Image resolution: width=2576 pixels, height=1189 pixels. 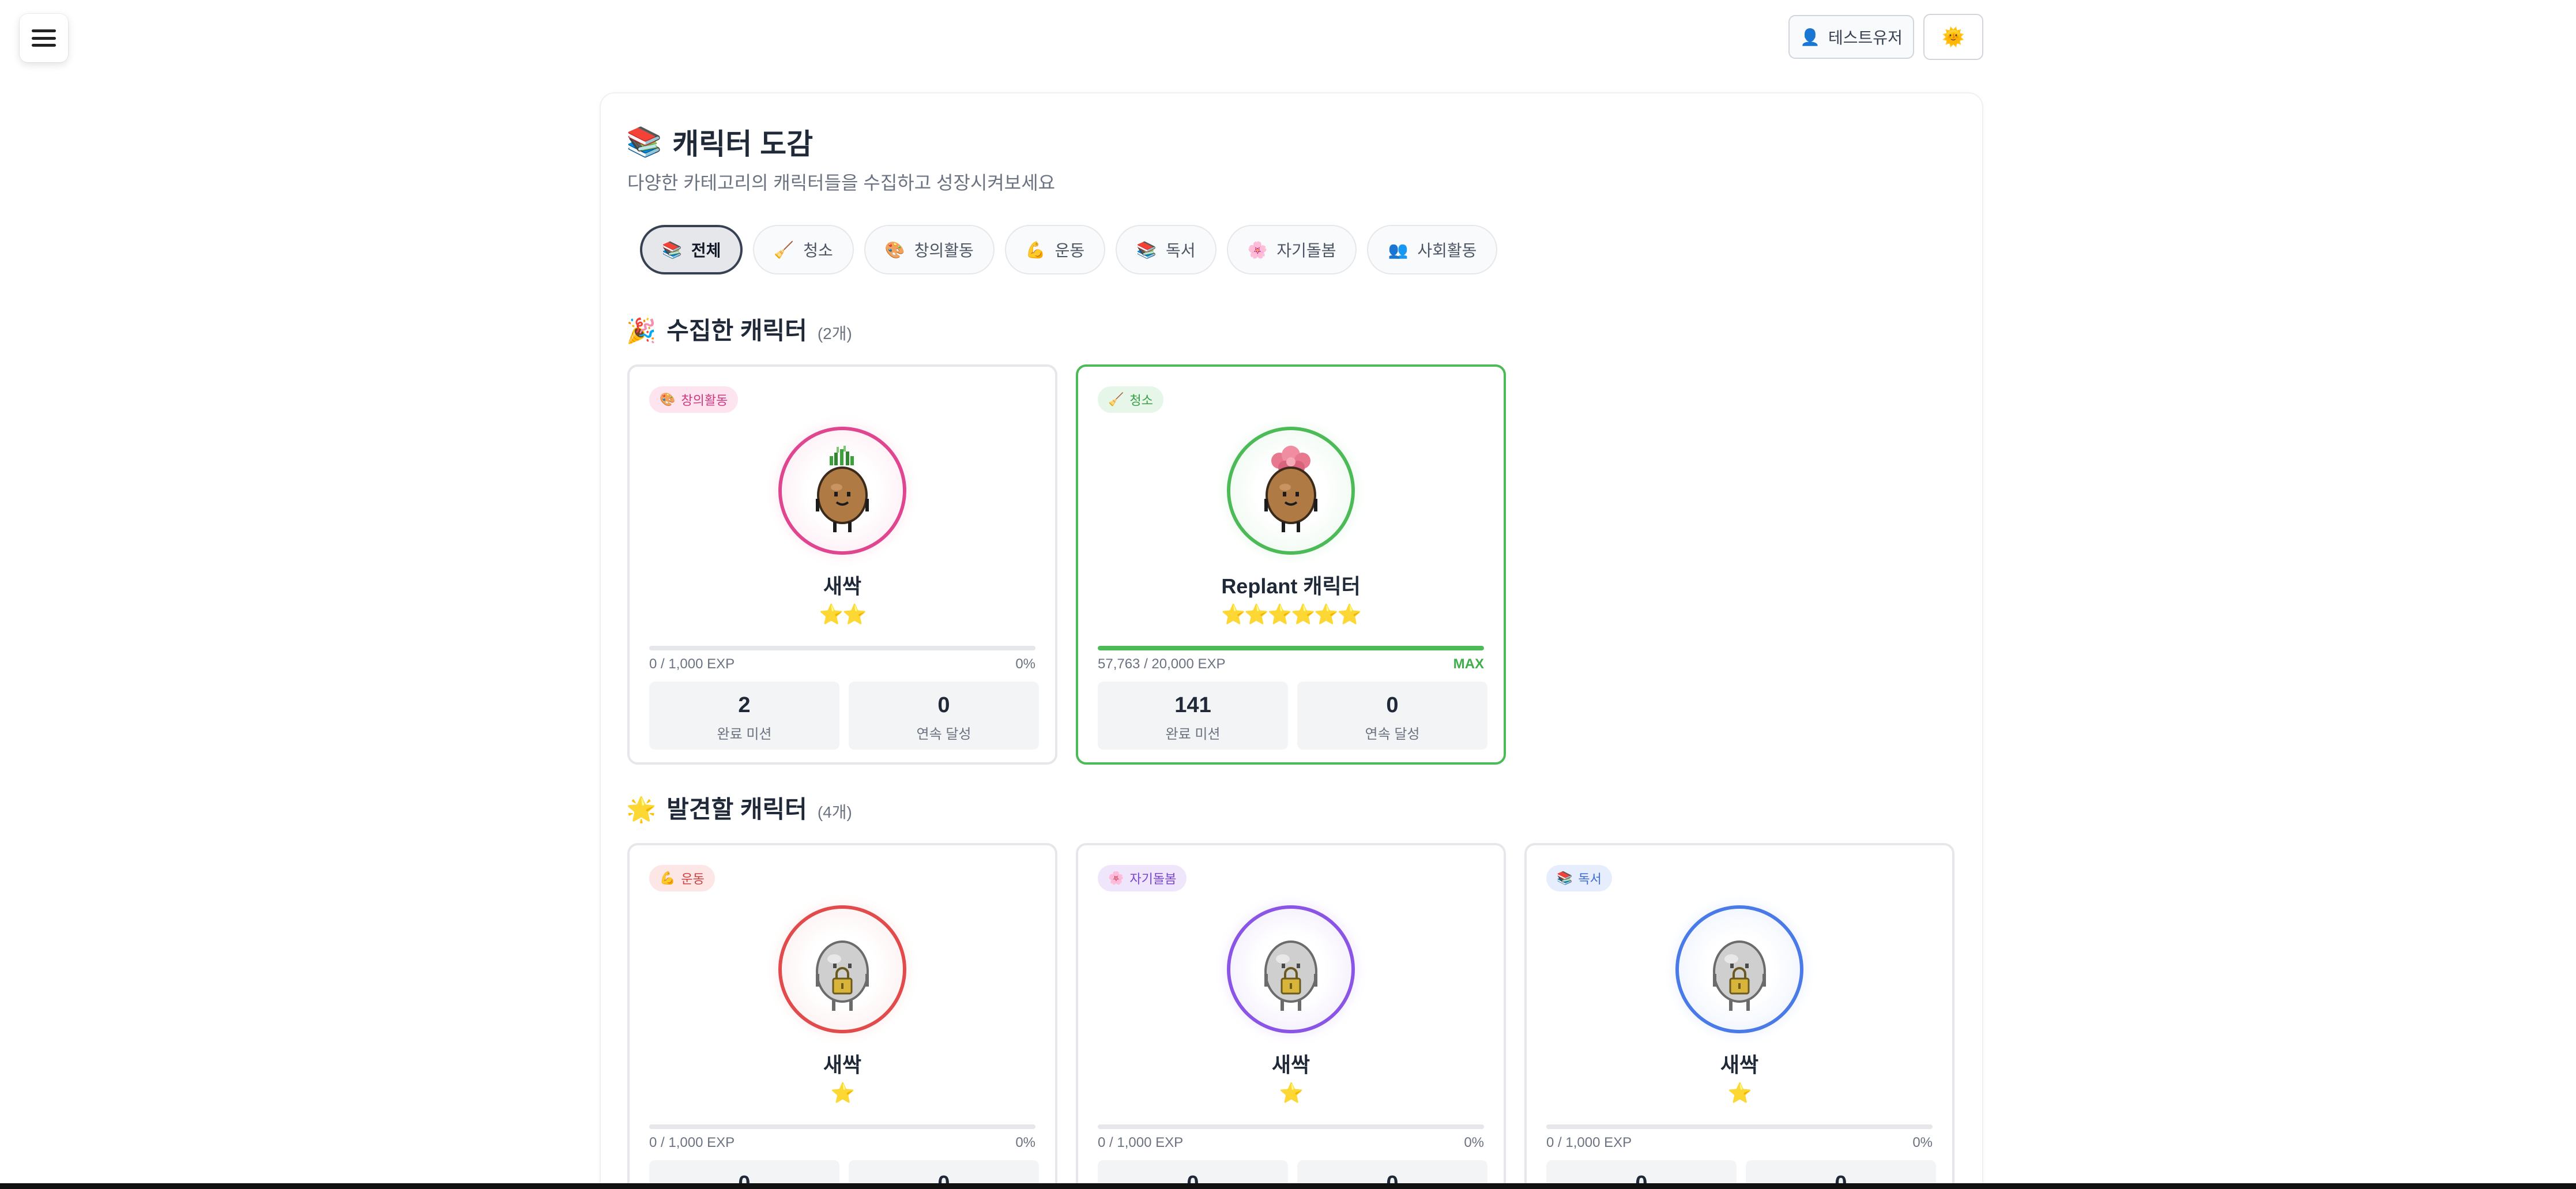 I want to click on undiscovered-section-title: 🌟 발견할 캐릭터 (4개), so click(x=739, y=807).